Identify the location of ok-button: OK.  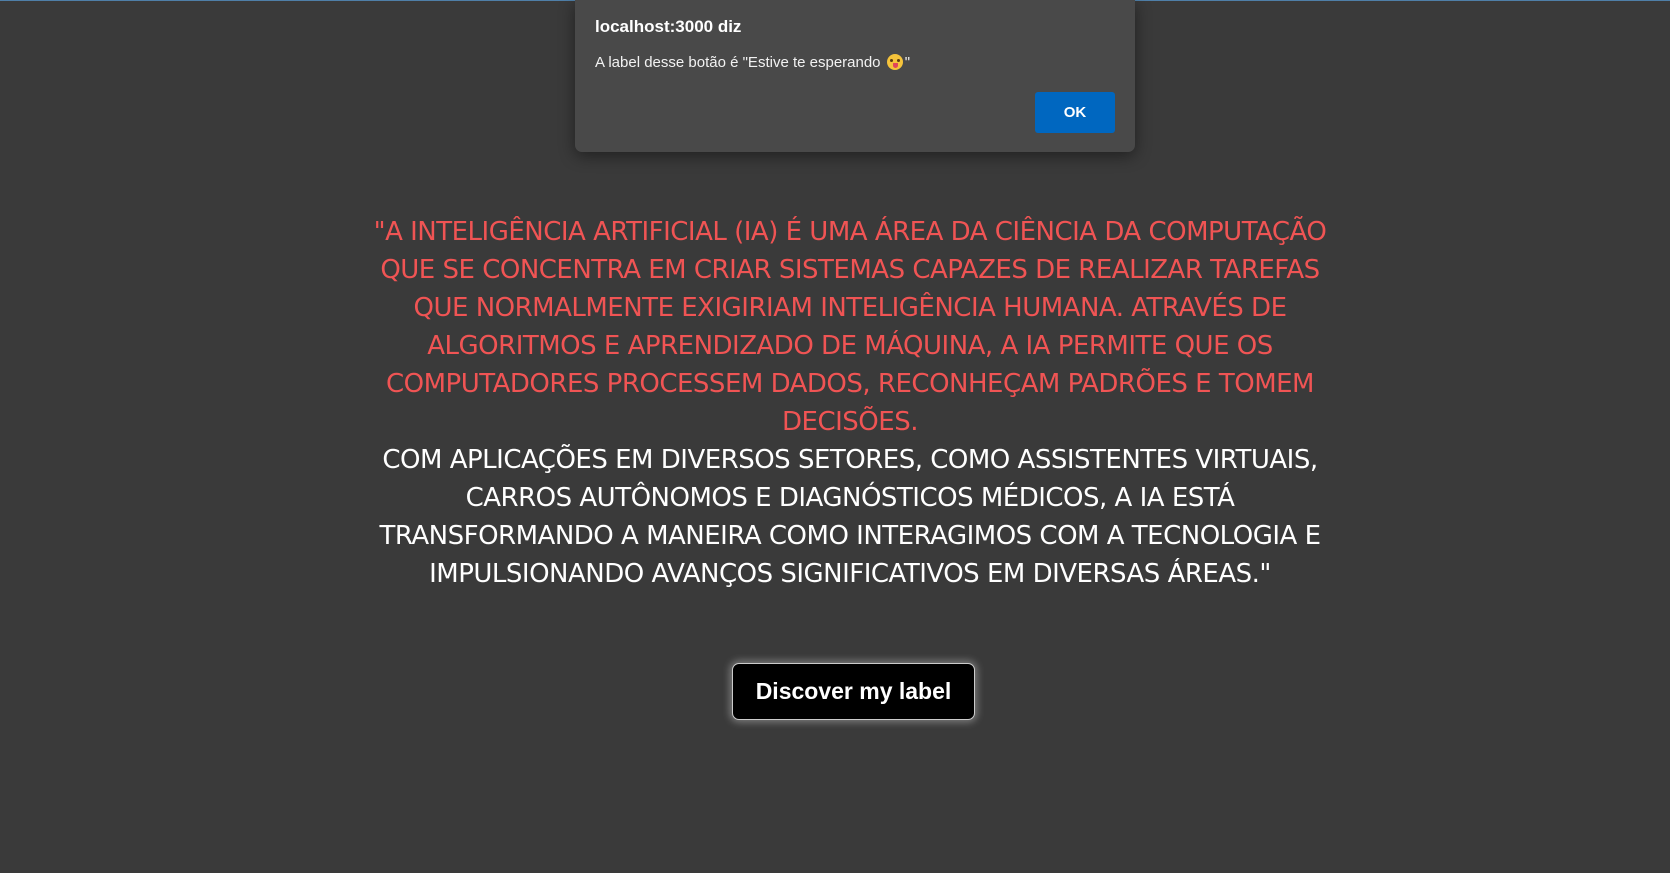
(1075, 112).